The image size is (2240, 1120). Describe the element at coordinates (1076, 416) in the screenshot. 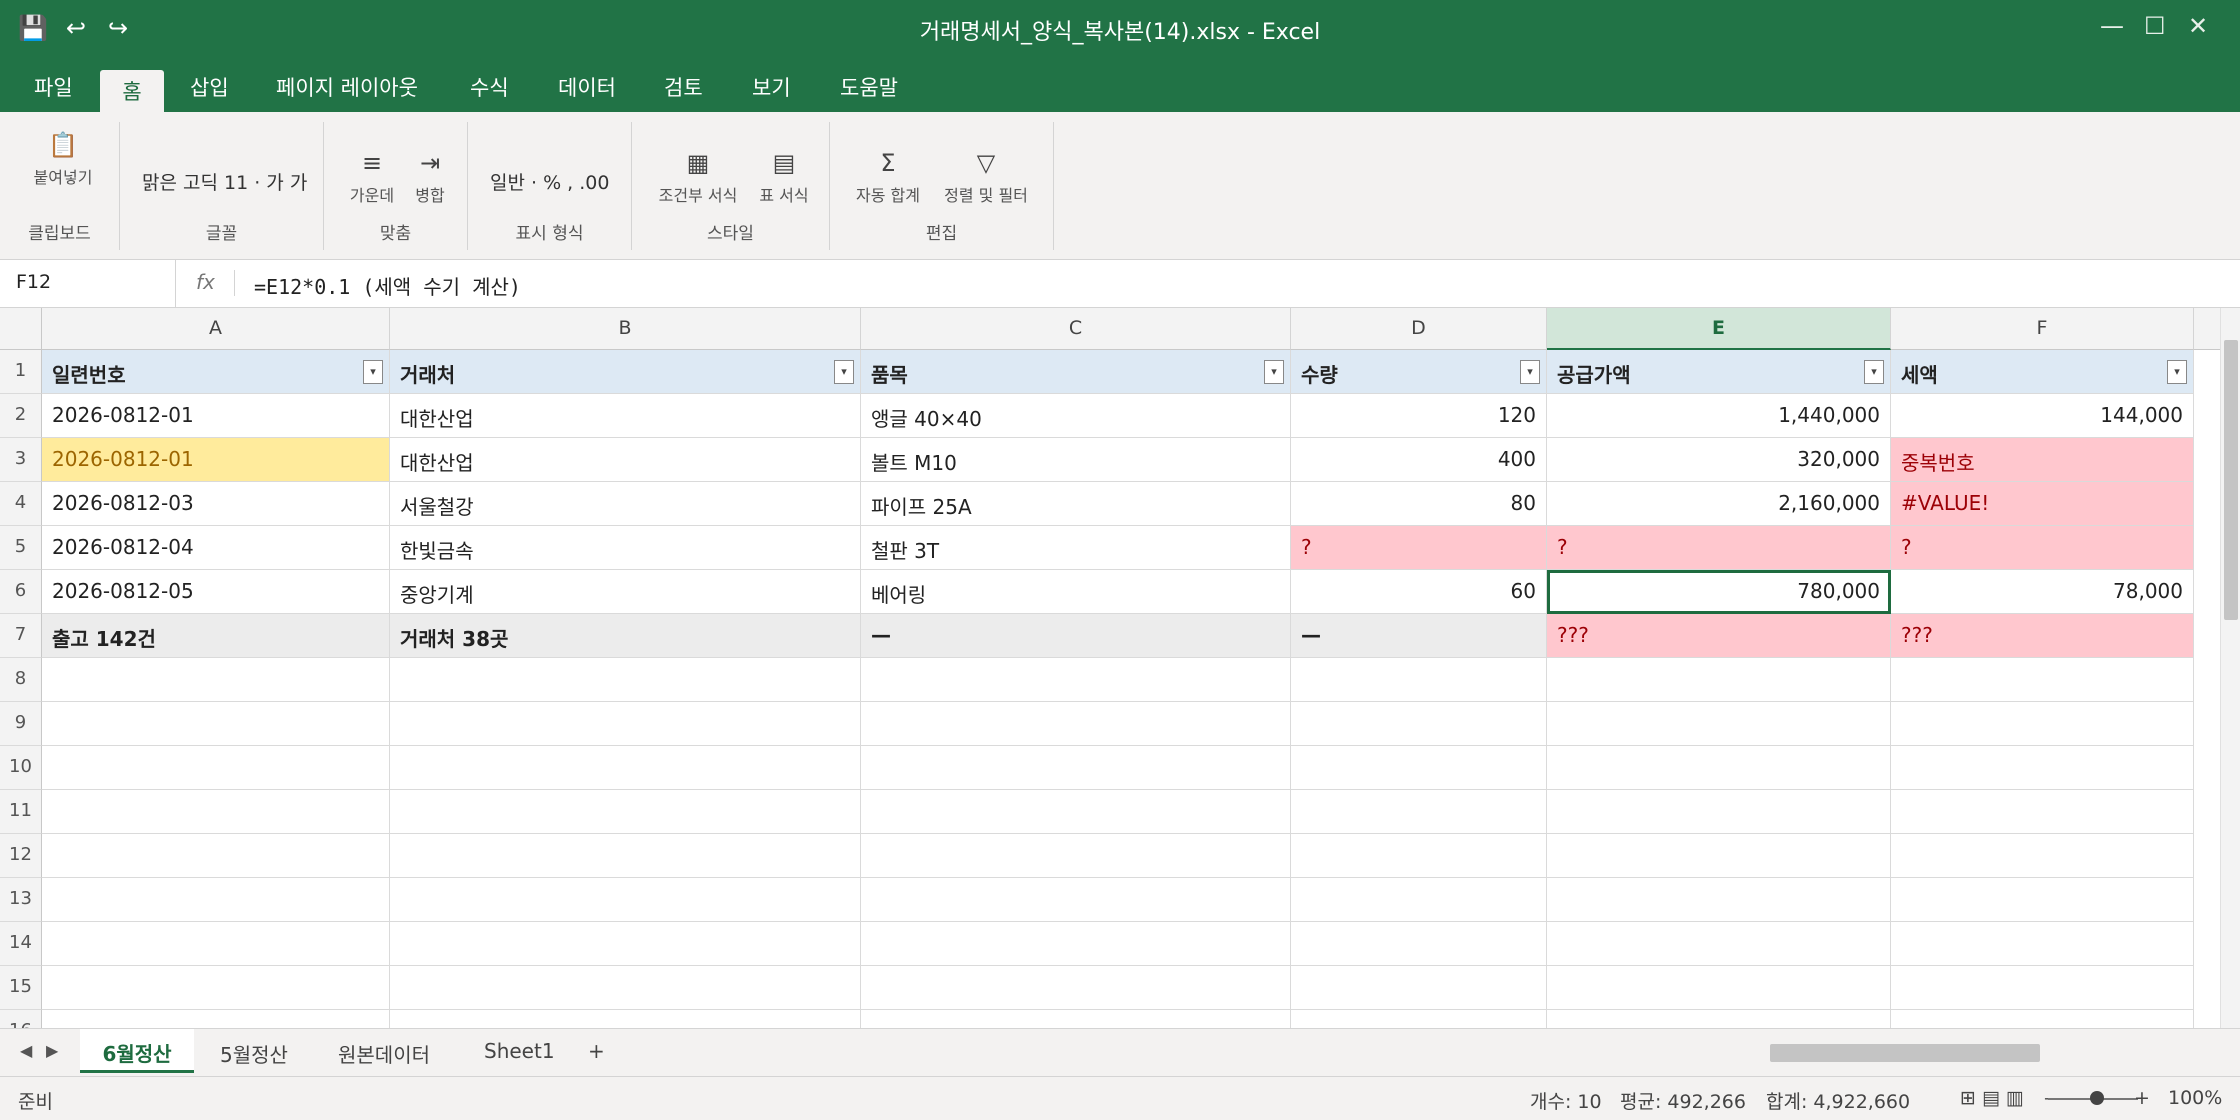

I see `cell-c2: 앵글 40×40` at that location.